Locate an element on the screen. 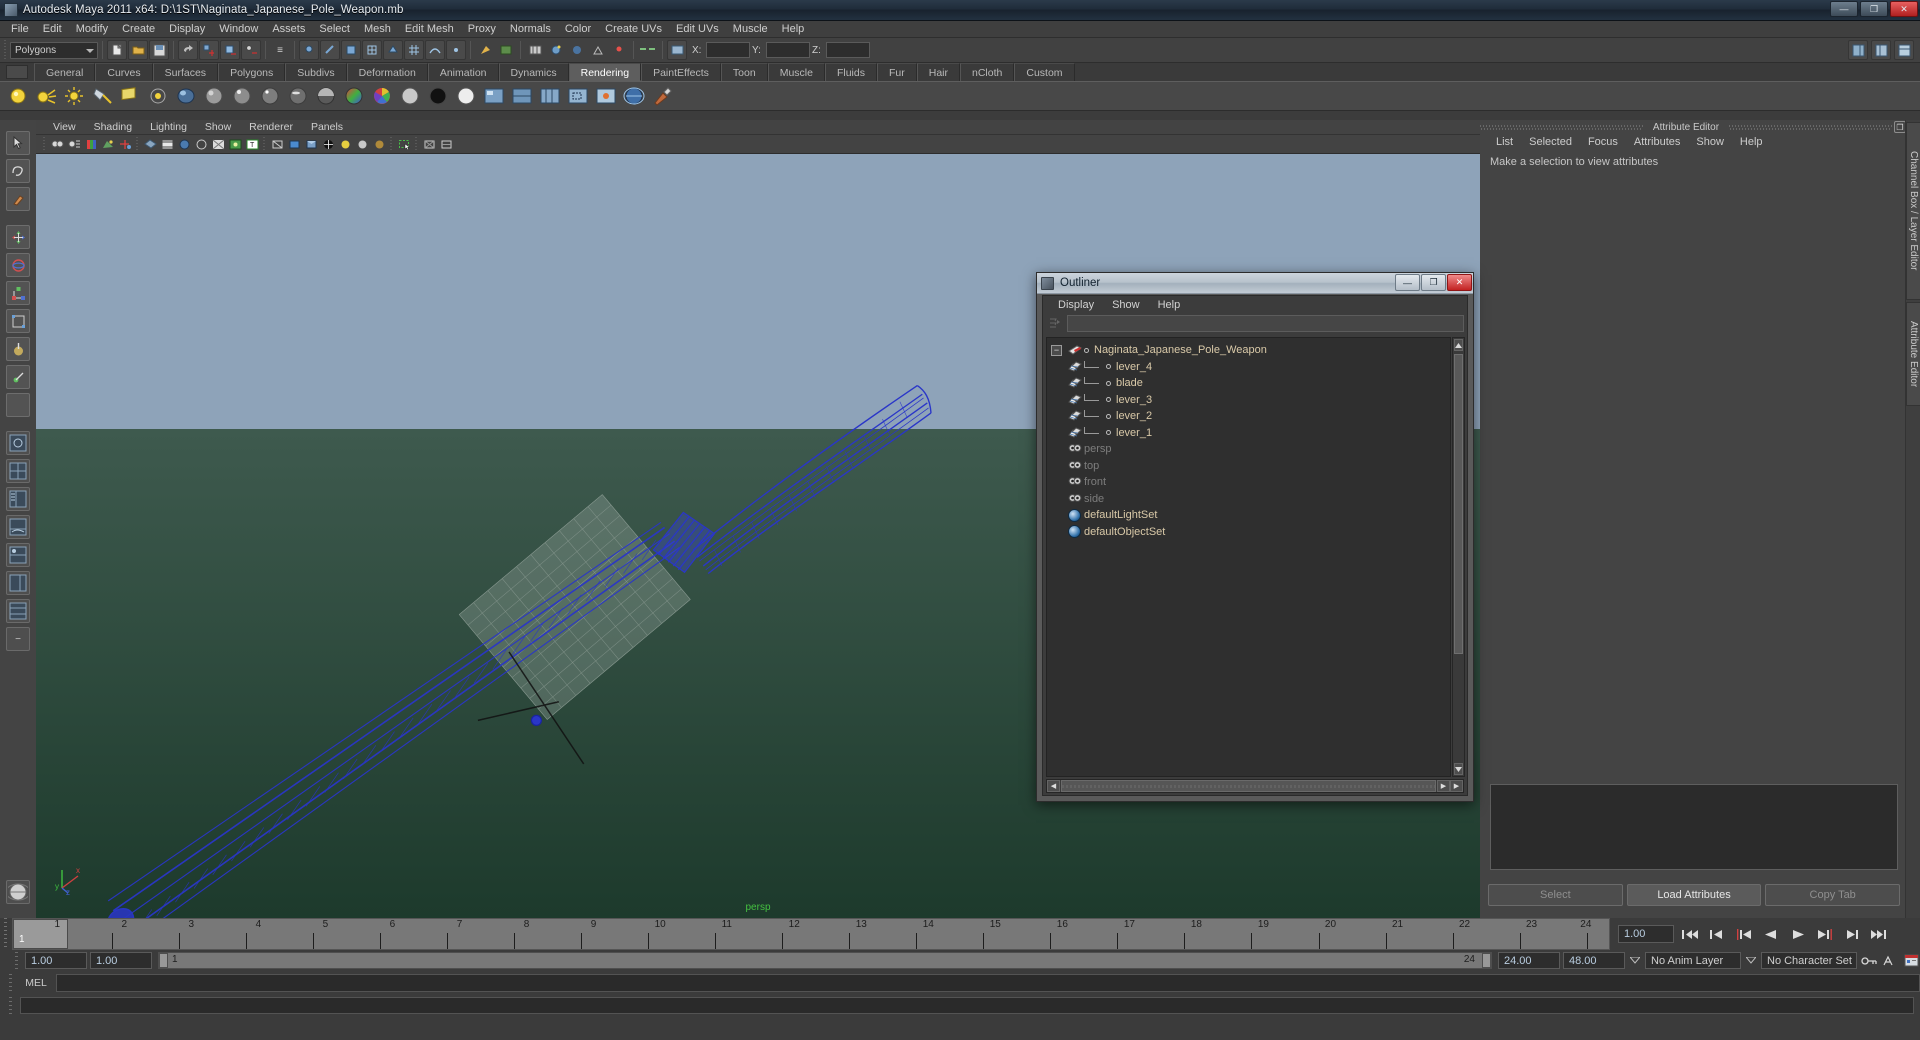  select-hulls-icon is located at coordinates (393, 50).